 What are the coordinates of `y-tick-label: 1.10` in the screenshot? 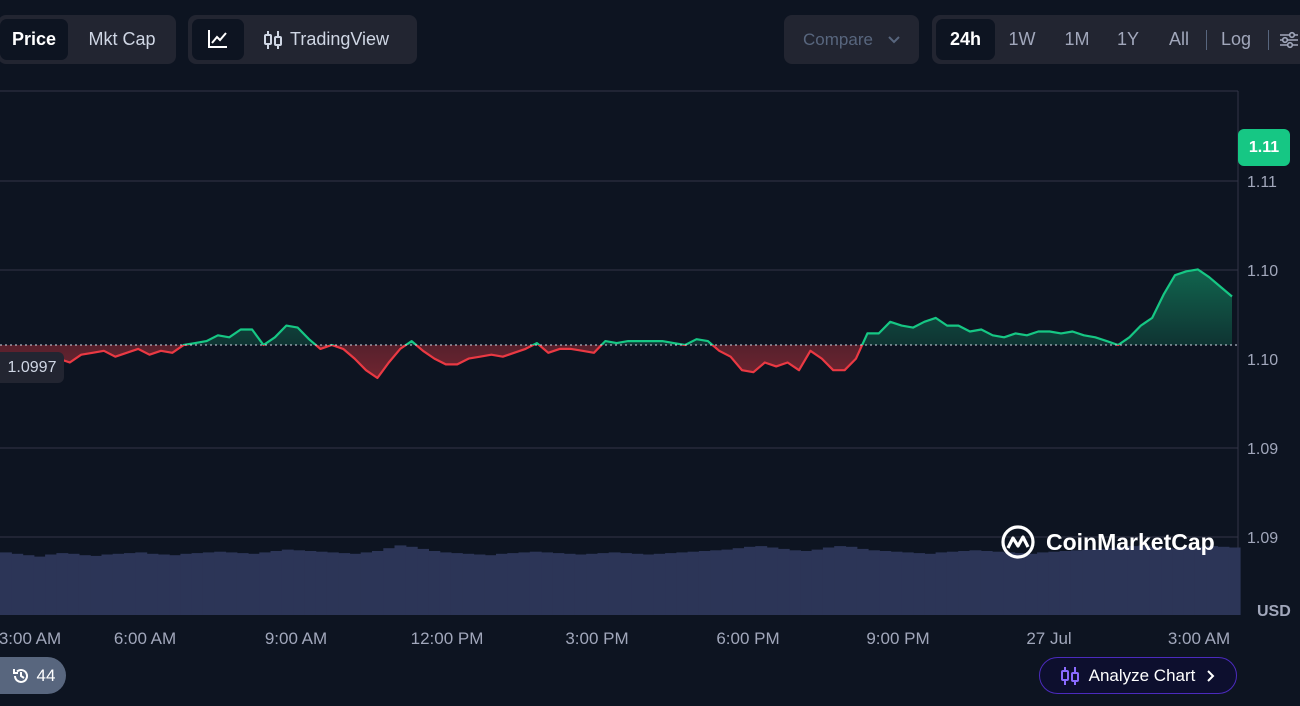 It's located at (1262, 271).